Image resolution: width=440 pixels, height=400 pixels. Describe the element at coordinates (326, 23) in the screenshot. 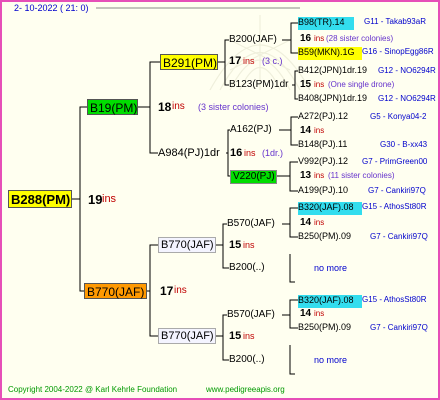

I see `ancestor-highlight-box: B98(TR).14` at that location.